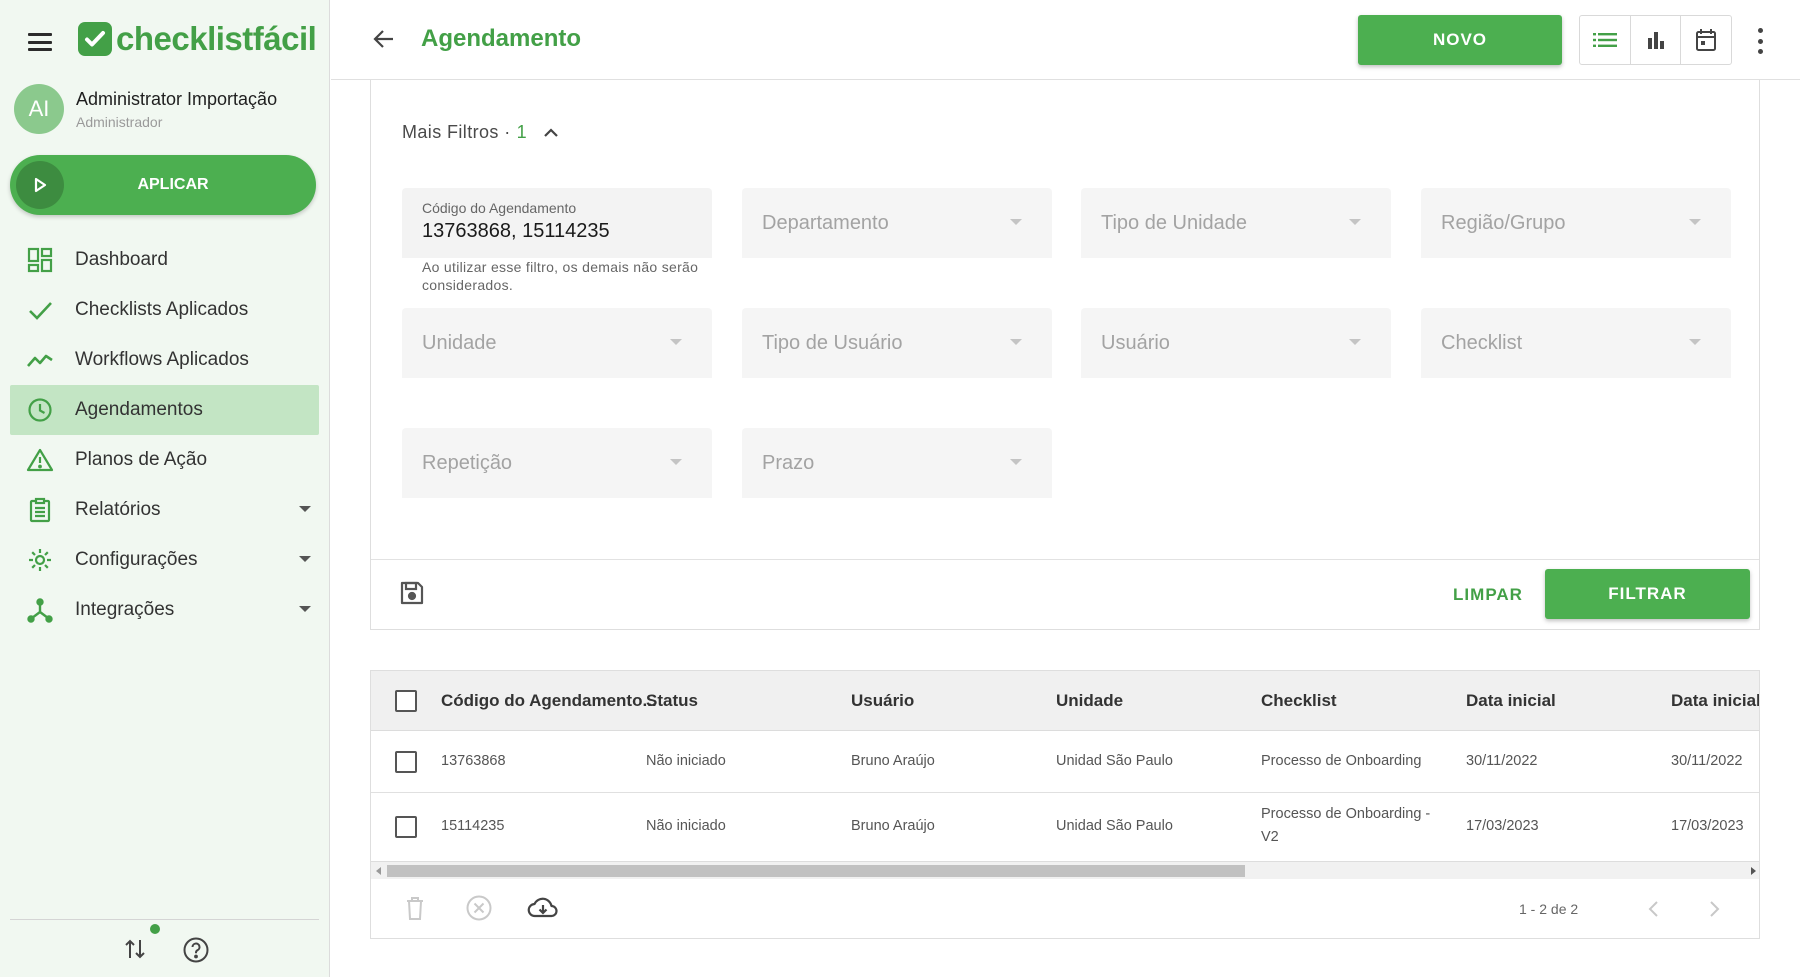 The height and width of the screenshot is (977, 1800). Describe the element at coordinates (412, 593) in the screenshot. I see `save-icon` at that location.